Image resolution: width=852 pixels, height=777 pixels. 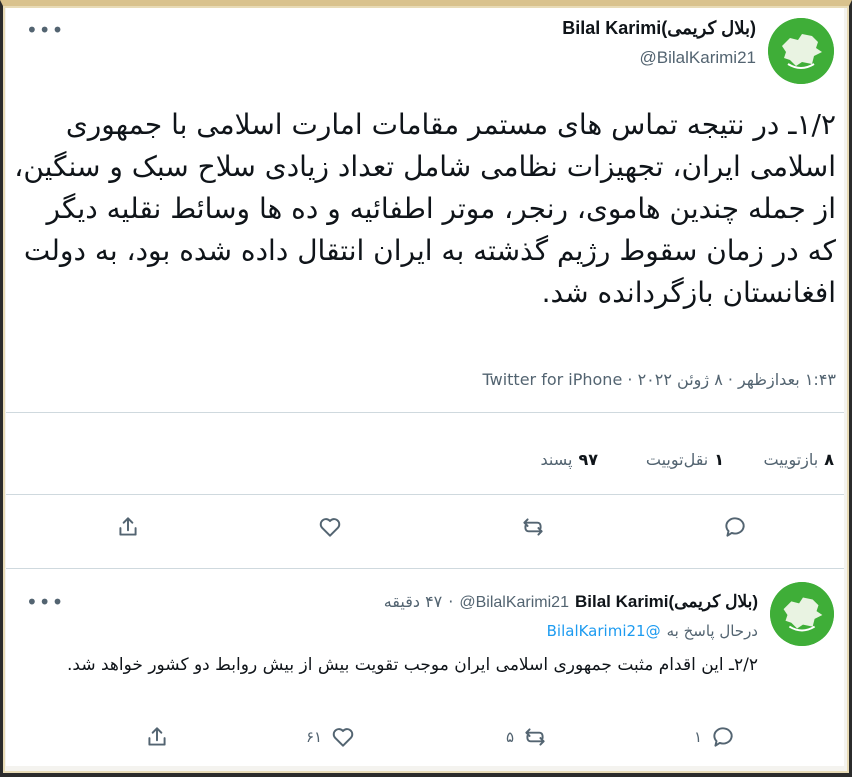 I want to click on retweets-count: ۸, so click(x=829, y=459).